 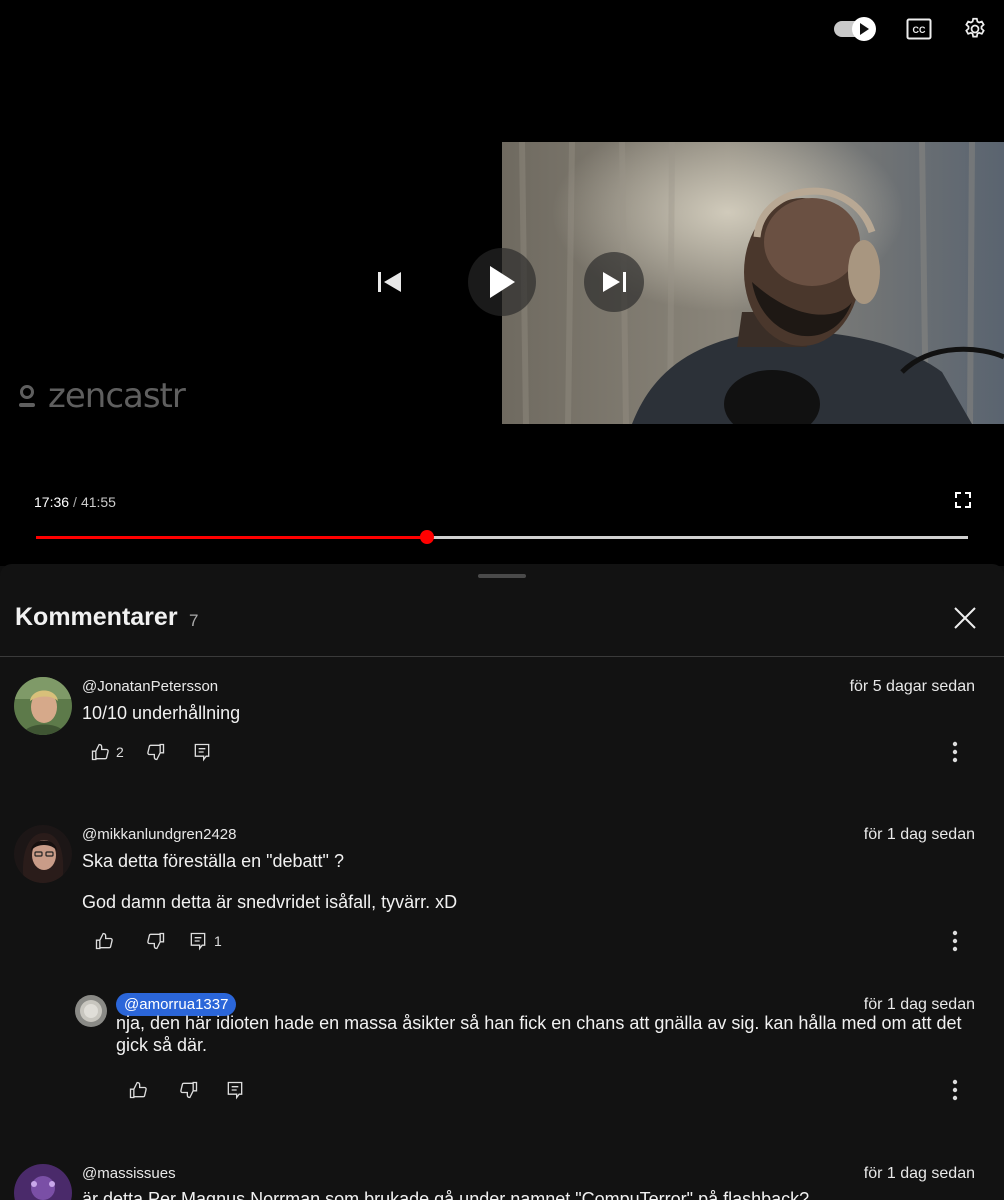 What do you see at coordinates (530, 752) in the screenshot?
I see `comment-actions: 2` at bounding box center [530, 752].